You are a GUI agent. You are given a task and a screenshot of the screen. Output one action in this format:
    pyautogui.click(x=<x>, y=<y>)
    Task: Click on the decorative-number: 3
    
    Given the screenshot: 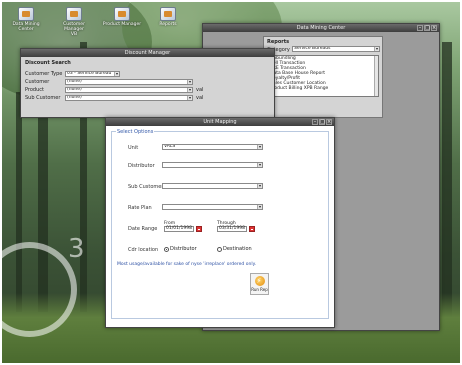 What is the action you would take?
    pyautogui.click(x=76, y=249)
    